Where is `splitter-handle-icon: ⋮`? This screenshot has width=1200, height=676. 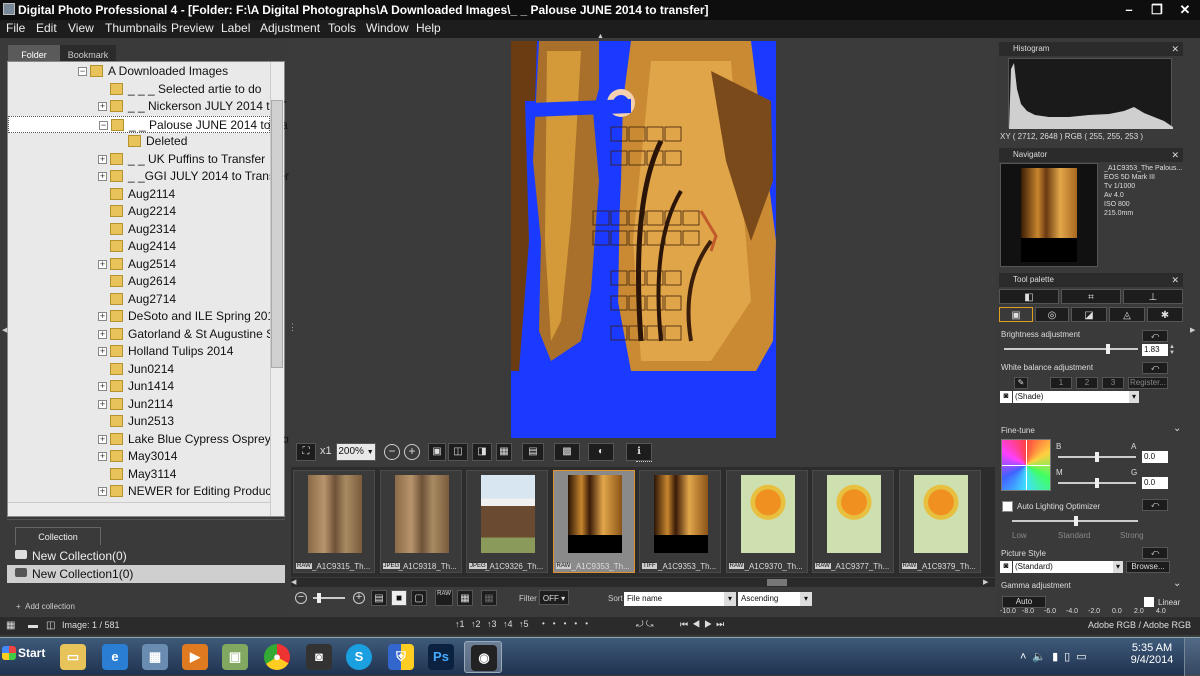
splitter-handle-icon: ⋮ is located at coordinates (292, 327).